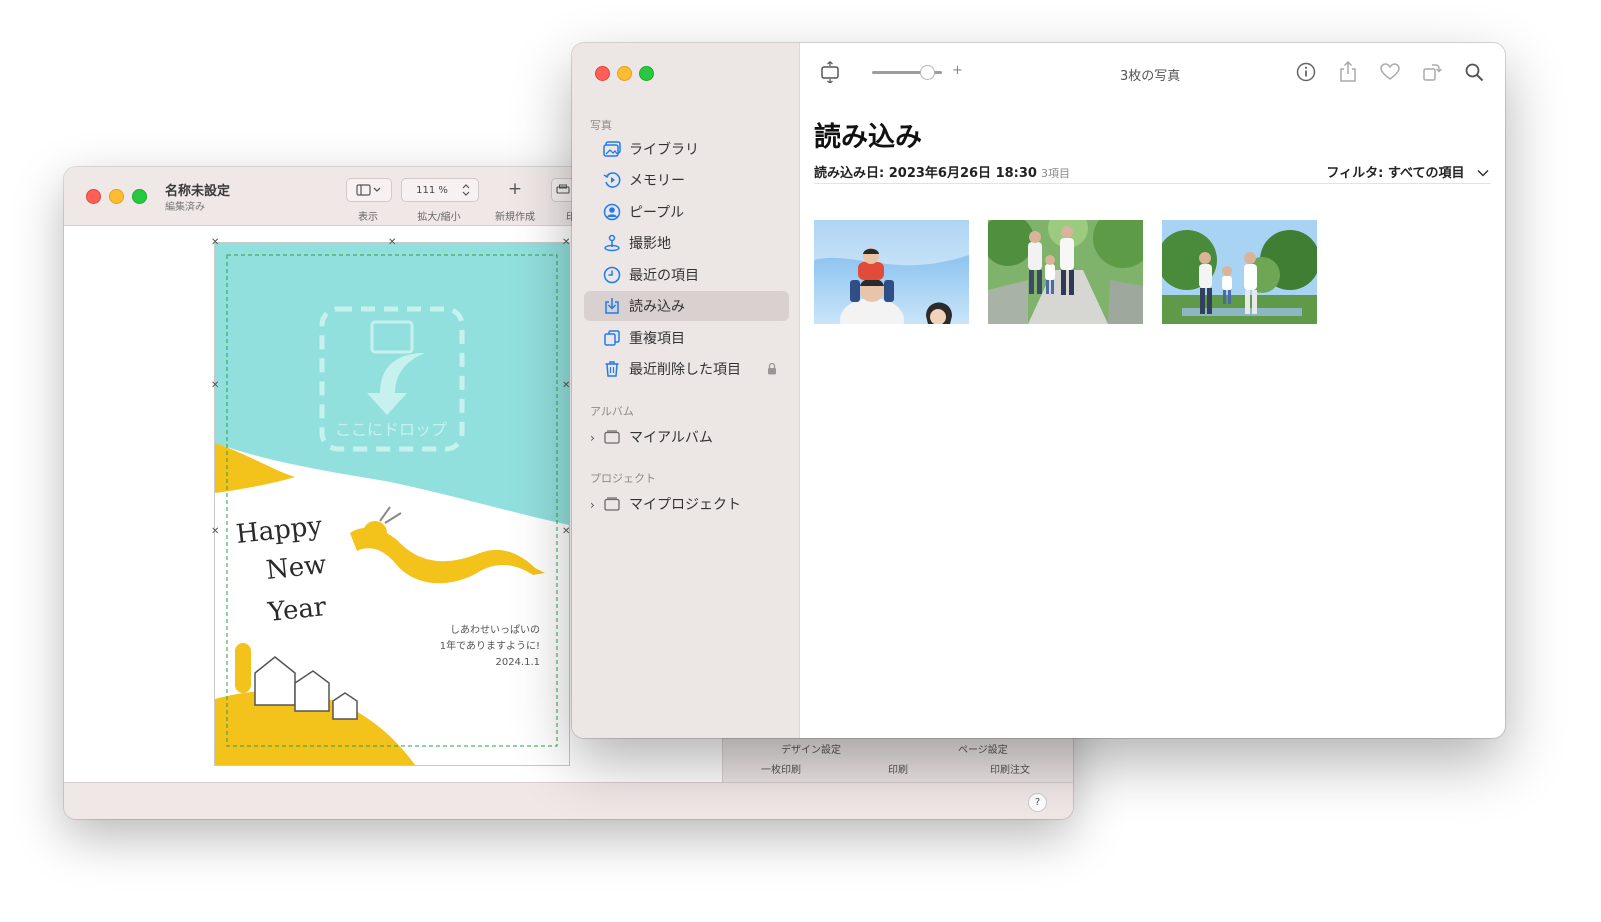  I want to click on aspect-toggle-icon, so click(830, 72).